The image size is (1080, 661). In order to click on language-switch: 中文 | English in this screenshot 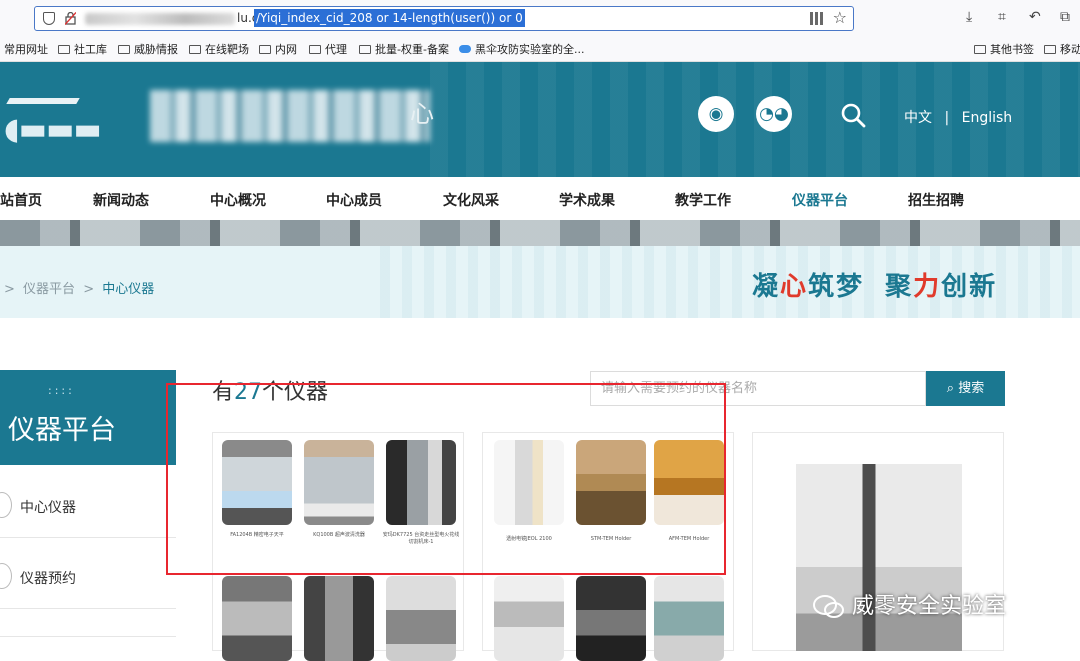, I will do `click(958, 117)`.